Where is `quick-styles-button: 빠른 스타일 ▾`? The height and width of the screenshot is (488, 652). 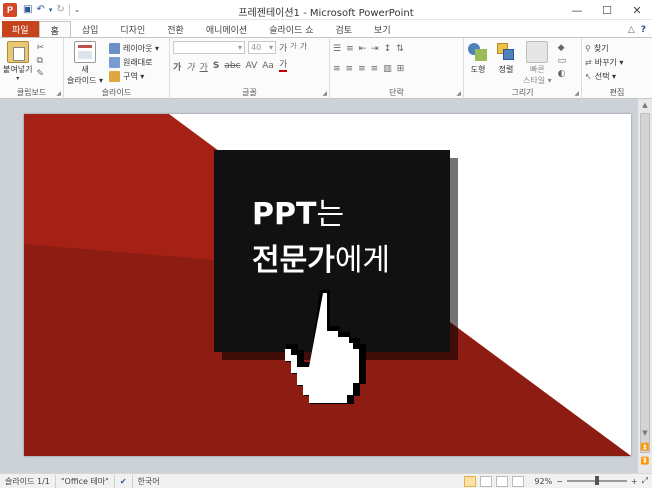 quick-styles-button: 빠른 스타일 ▾ is located at coordinates (537, 63).